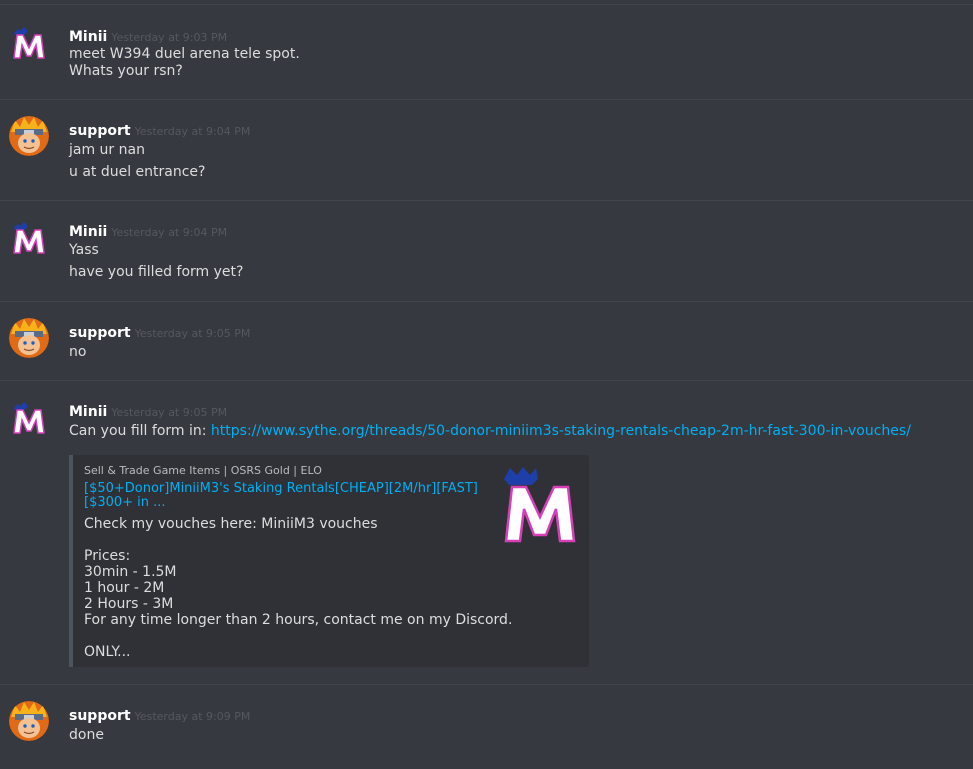 Image resolution: width=973 pixels, height=769 pixels. I want to click on message-text: meet W394 duel arena tele spot., so click(184, 54).